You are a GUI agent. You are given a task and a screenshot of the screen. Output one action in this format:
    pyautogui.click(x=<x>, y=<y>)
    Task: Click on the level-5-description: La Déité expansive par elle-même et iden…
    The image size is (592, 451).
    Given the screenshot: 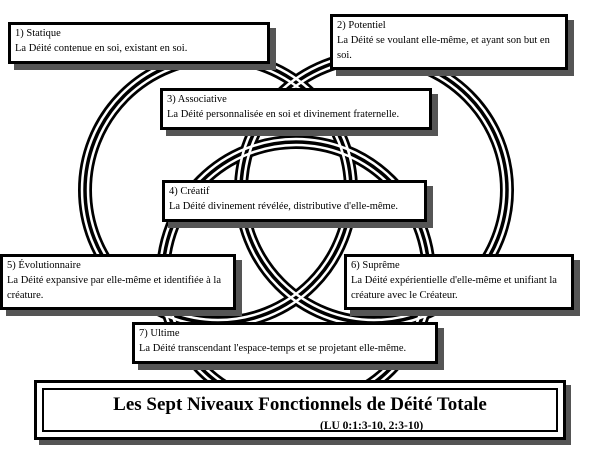 What is the action you would take?
    pyautogui.click(x=114, y=288)
    